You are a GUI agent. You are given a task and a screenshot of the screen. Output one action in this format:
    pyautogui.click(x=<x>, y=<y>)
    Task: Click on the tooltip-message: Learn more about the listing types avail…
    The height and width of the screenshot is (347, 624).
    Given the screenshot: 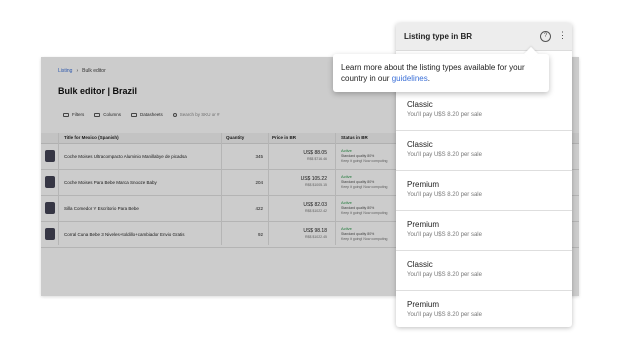 What is the action you would take?
    pyautogui.click(x=433, y=73)
    